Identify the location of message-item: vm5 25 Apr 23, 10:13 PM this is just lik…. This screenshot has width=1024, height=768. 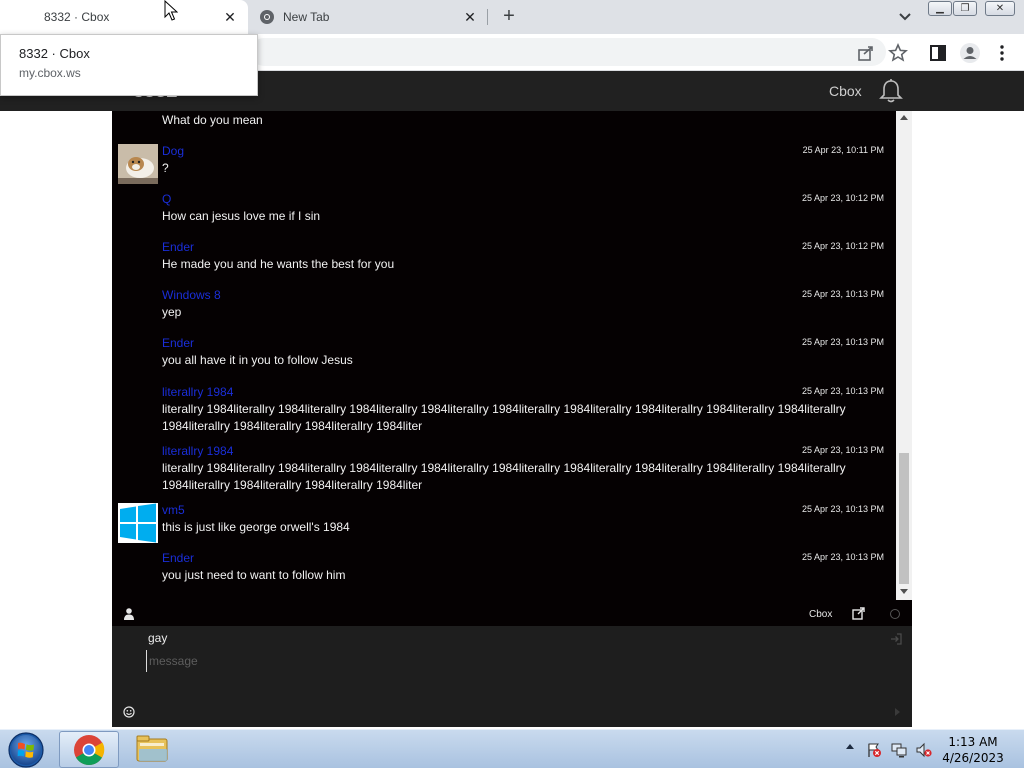
(504, 525).